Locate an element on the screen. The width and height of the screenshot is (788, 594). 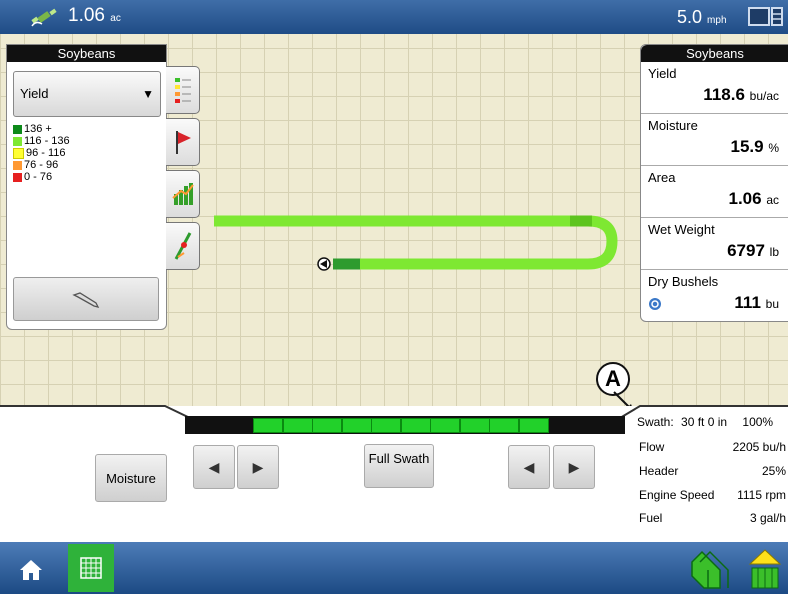
legend-item: 76 - 96 is located at coordinates (41, 165).